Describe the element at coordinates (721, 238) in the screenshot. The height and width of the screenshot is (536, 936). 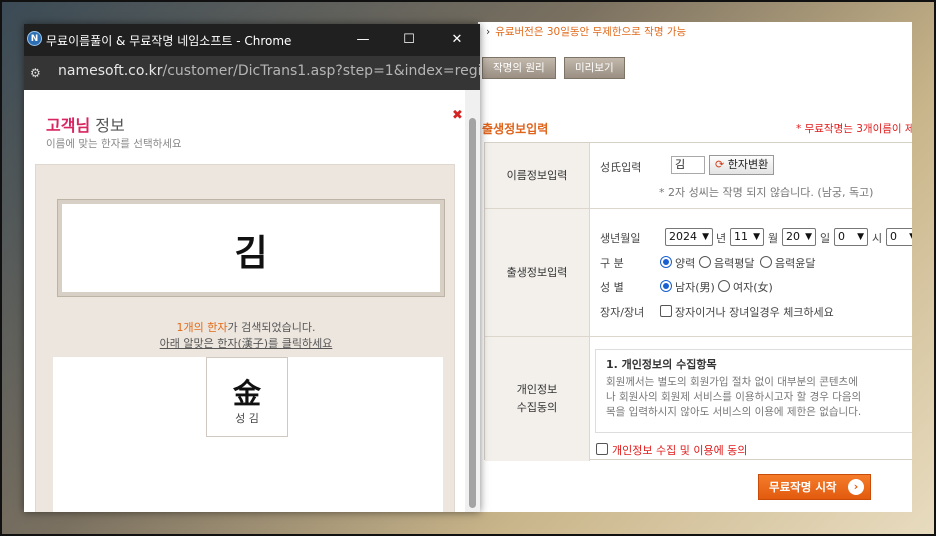
I see `year-unit: 년` at that location.